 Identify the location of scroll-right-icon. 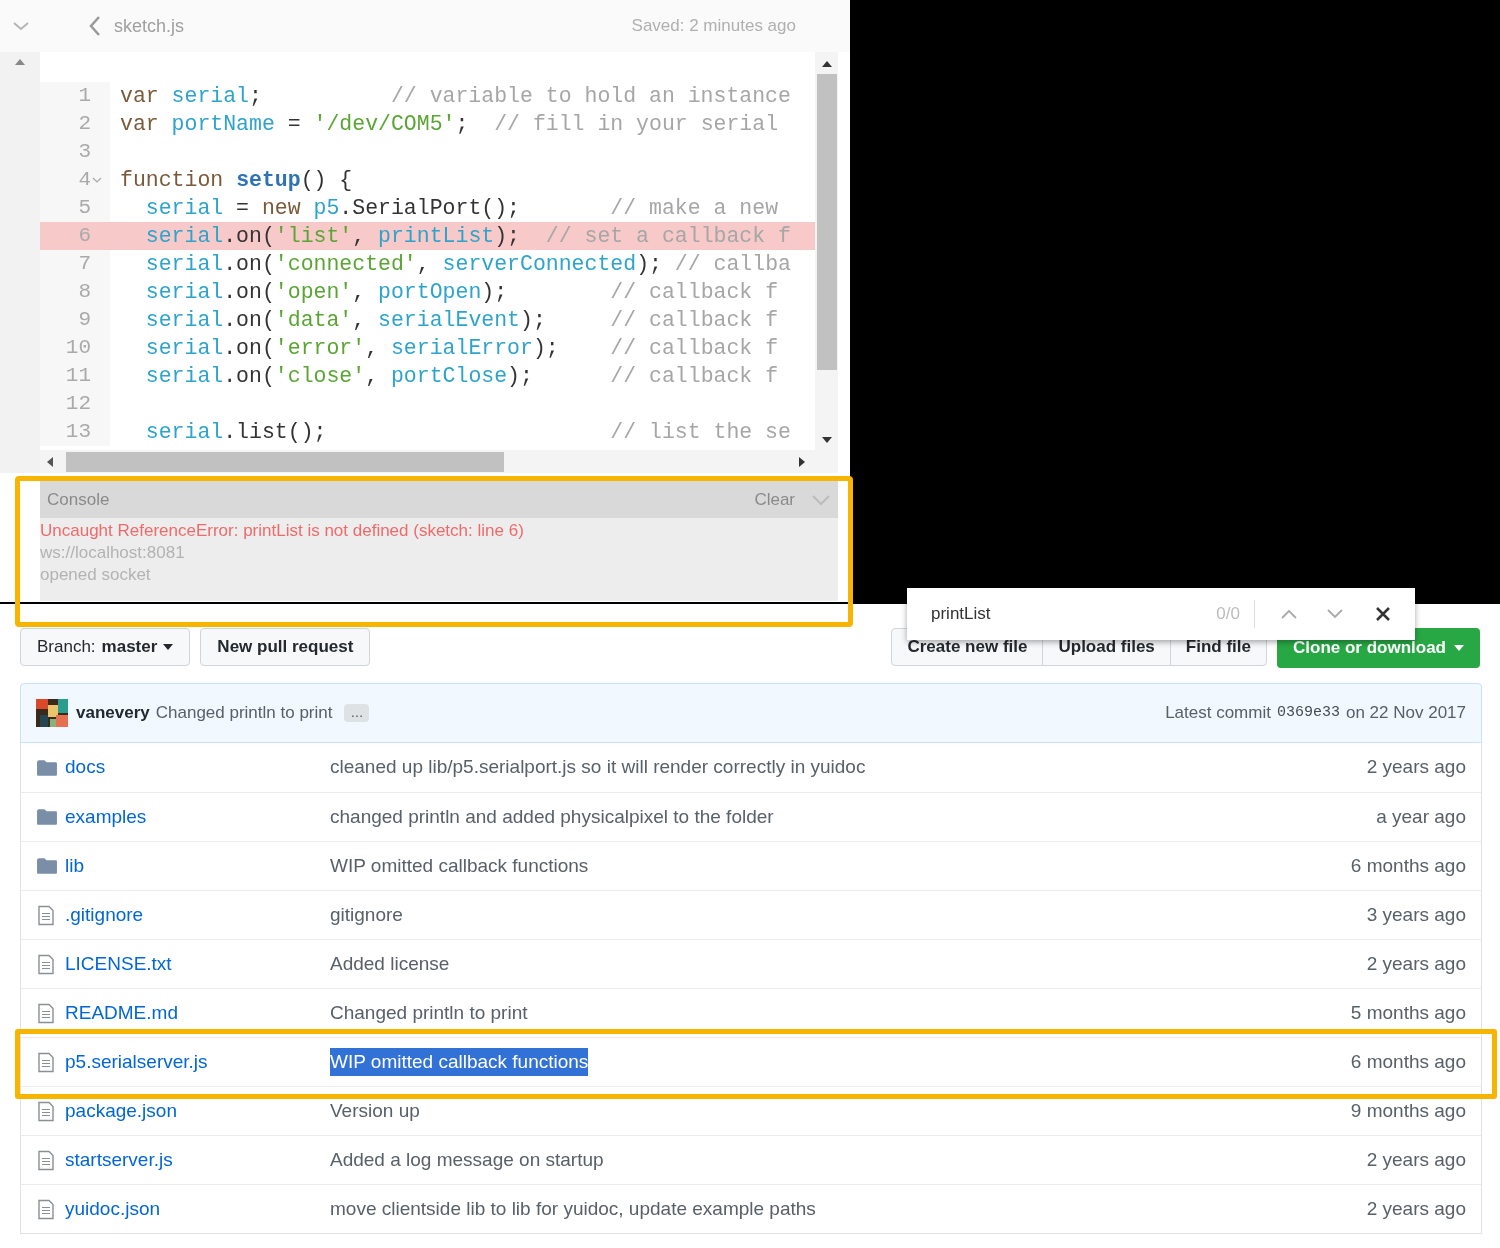
(802, 461).